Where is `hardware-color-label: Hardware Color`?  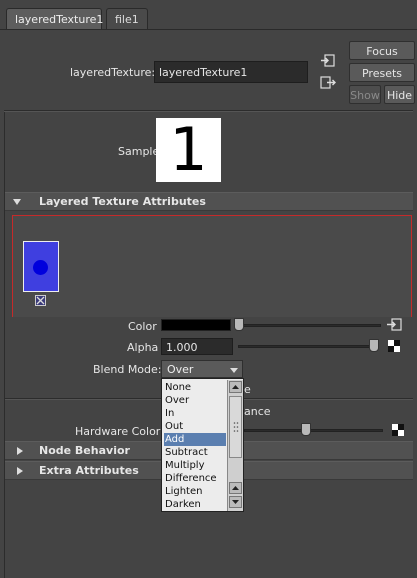 hardware-color-label: Hardware Color is located at coordinates (118, 431).